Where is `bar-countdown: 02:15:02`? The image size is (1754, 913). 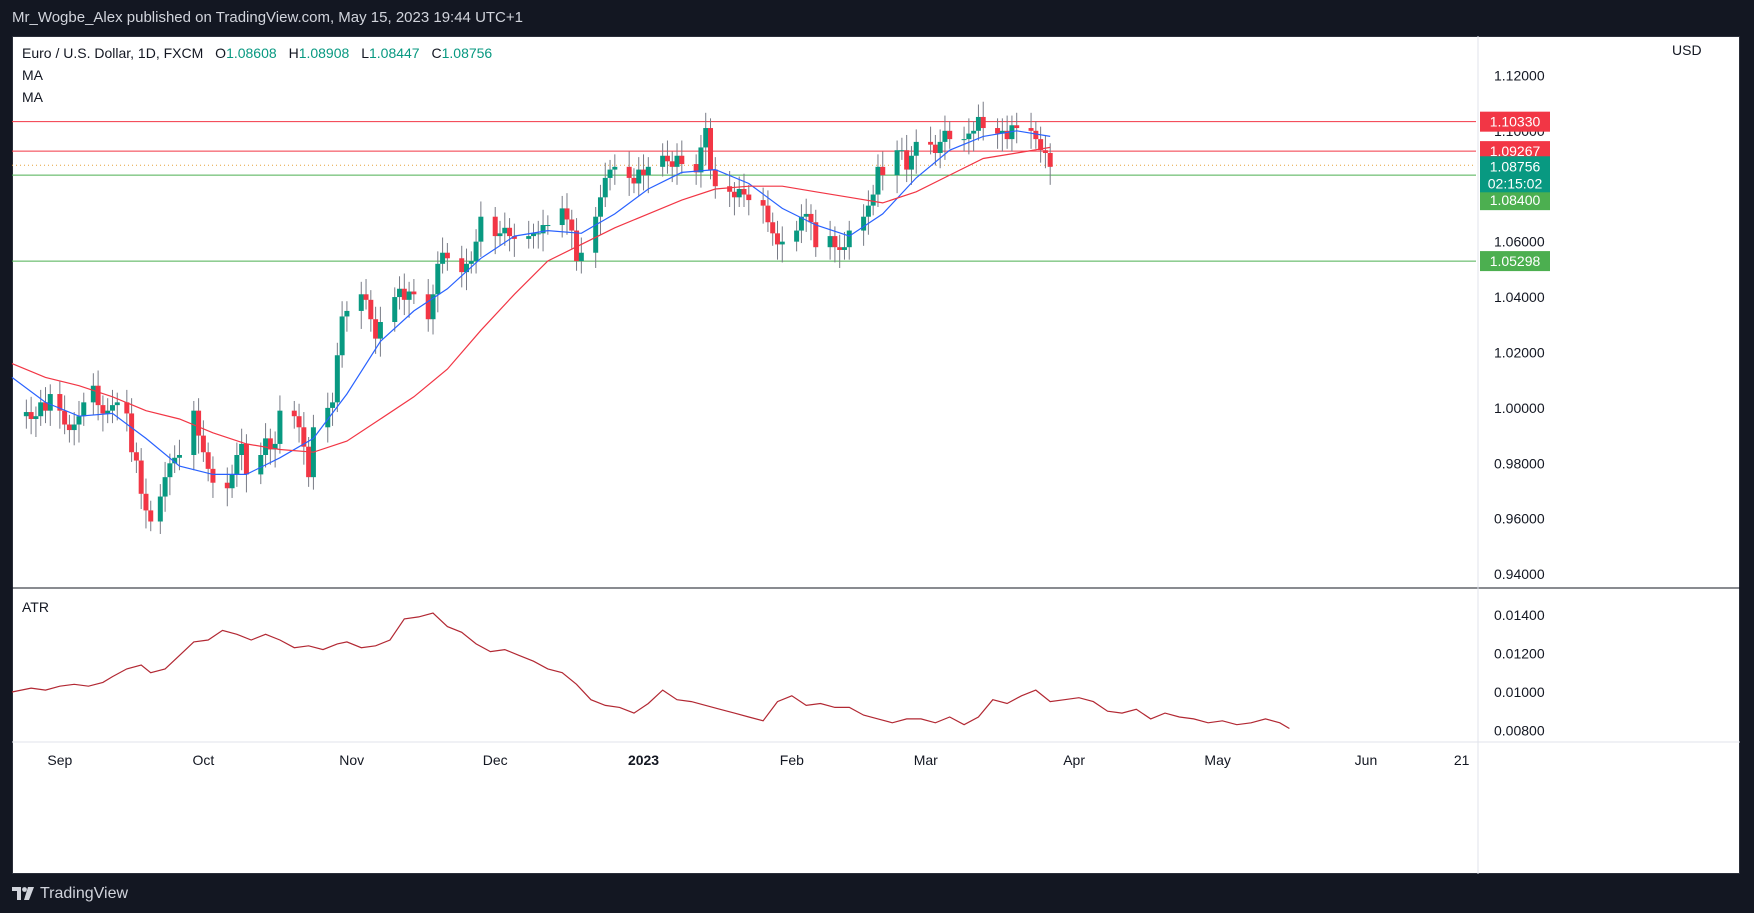
bar-countdown: 02:15:02 is located at coordinates (1515, 183).